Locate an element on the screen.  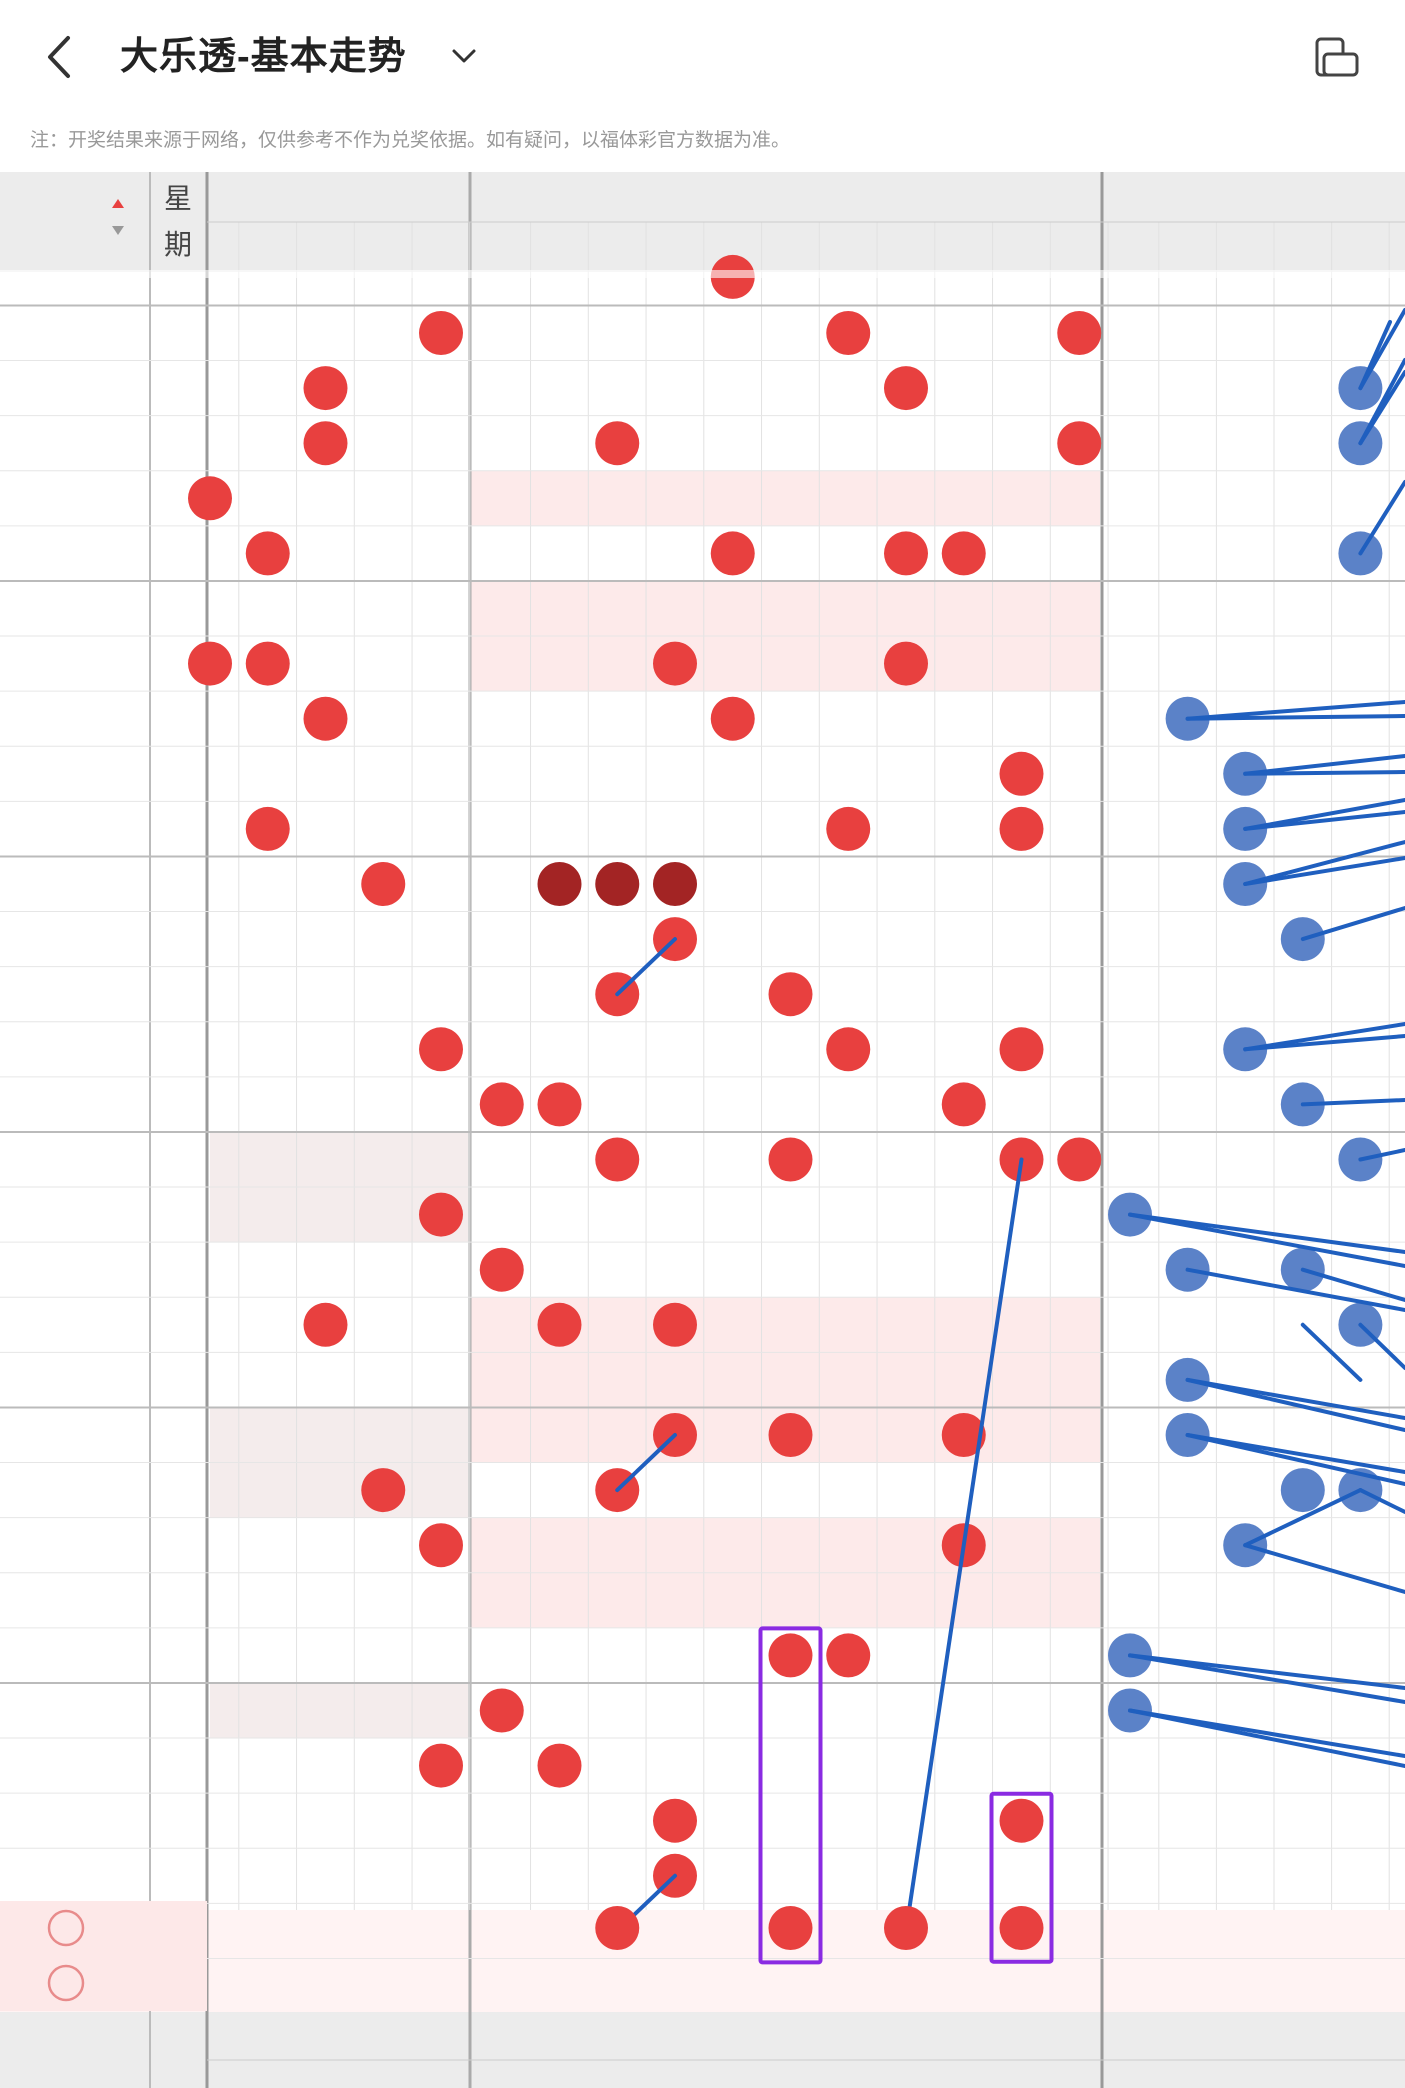
week-header: 星 is located at coordinates (178, 198).